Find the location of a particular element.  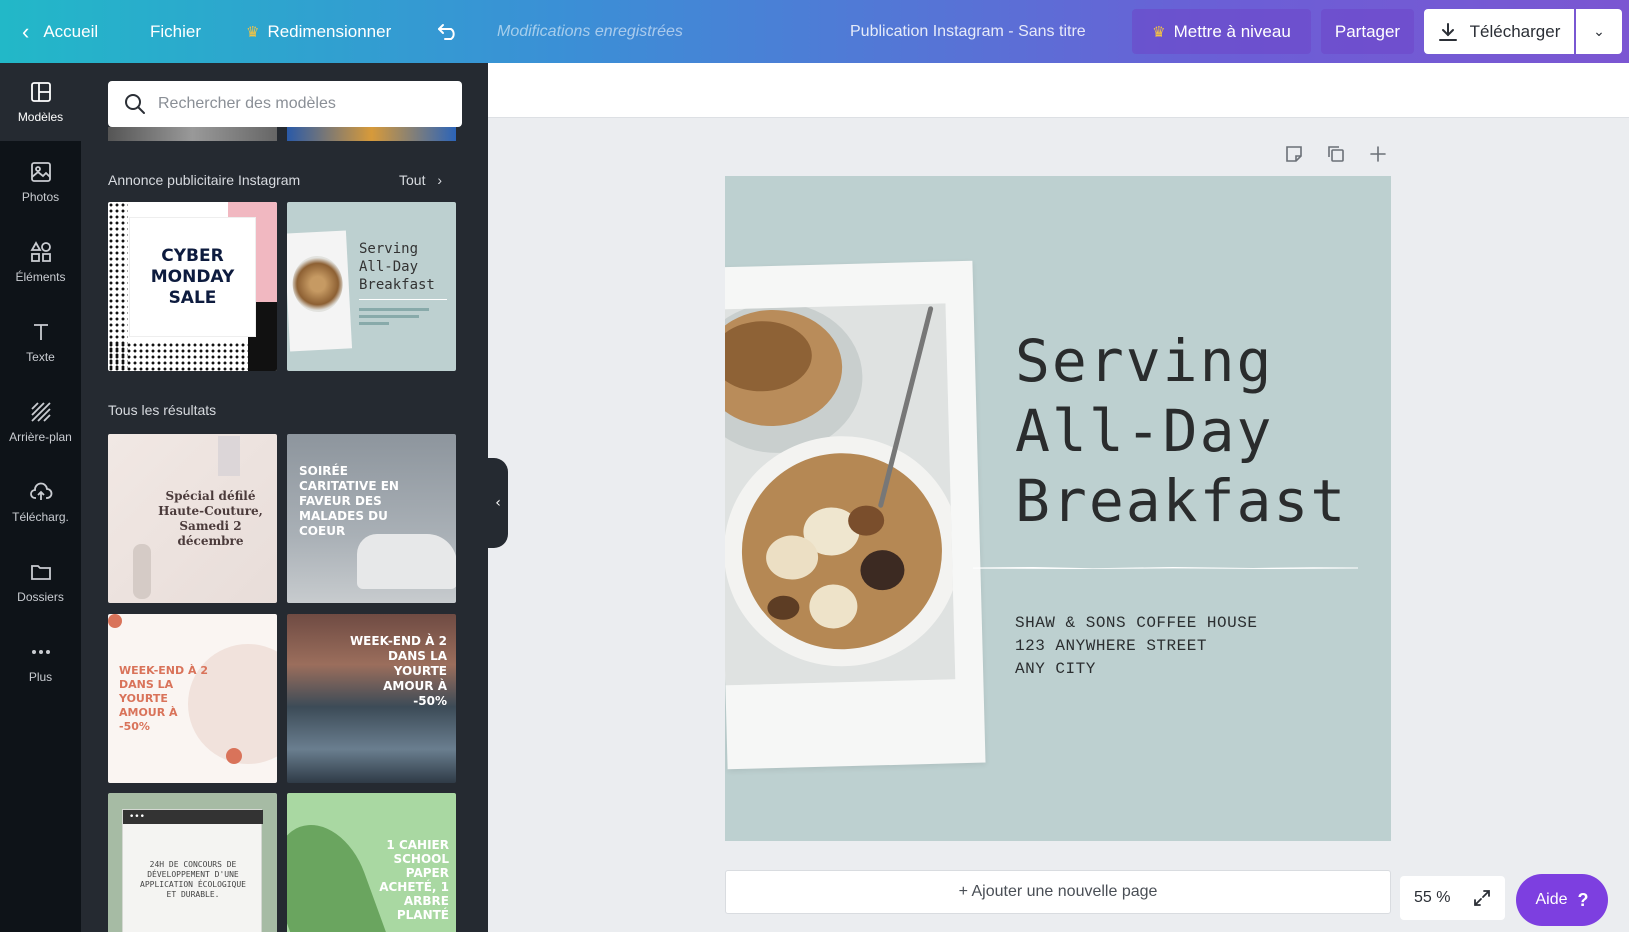

help-button: Aide ? is located at coordinates (1562, 900).